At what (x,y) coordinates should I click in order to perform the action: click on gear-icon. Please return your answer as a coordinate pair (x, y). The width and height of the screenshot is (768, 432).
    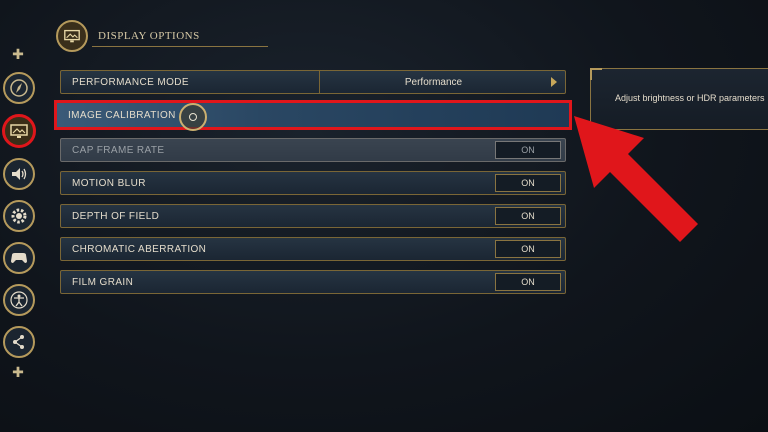
    Looking at the image, I should click on (19, 216).